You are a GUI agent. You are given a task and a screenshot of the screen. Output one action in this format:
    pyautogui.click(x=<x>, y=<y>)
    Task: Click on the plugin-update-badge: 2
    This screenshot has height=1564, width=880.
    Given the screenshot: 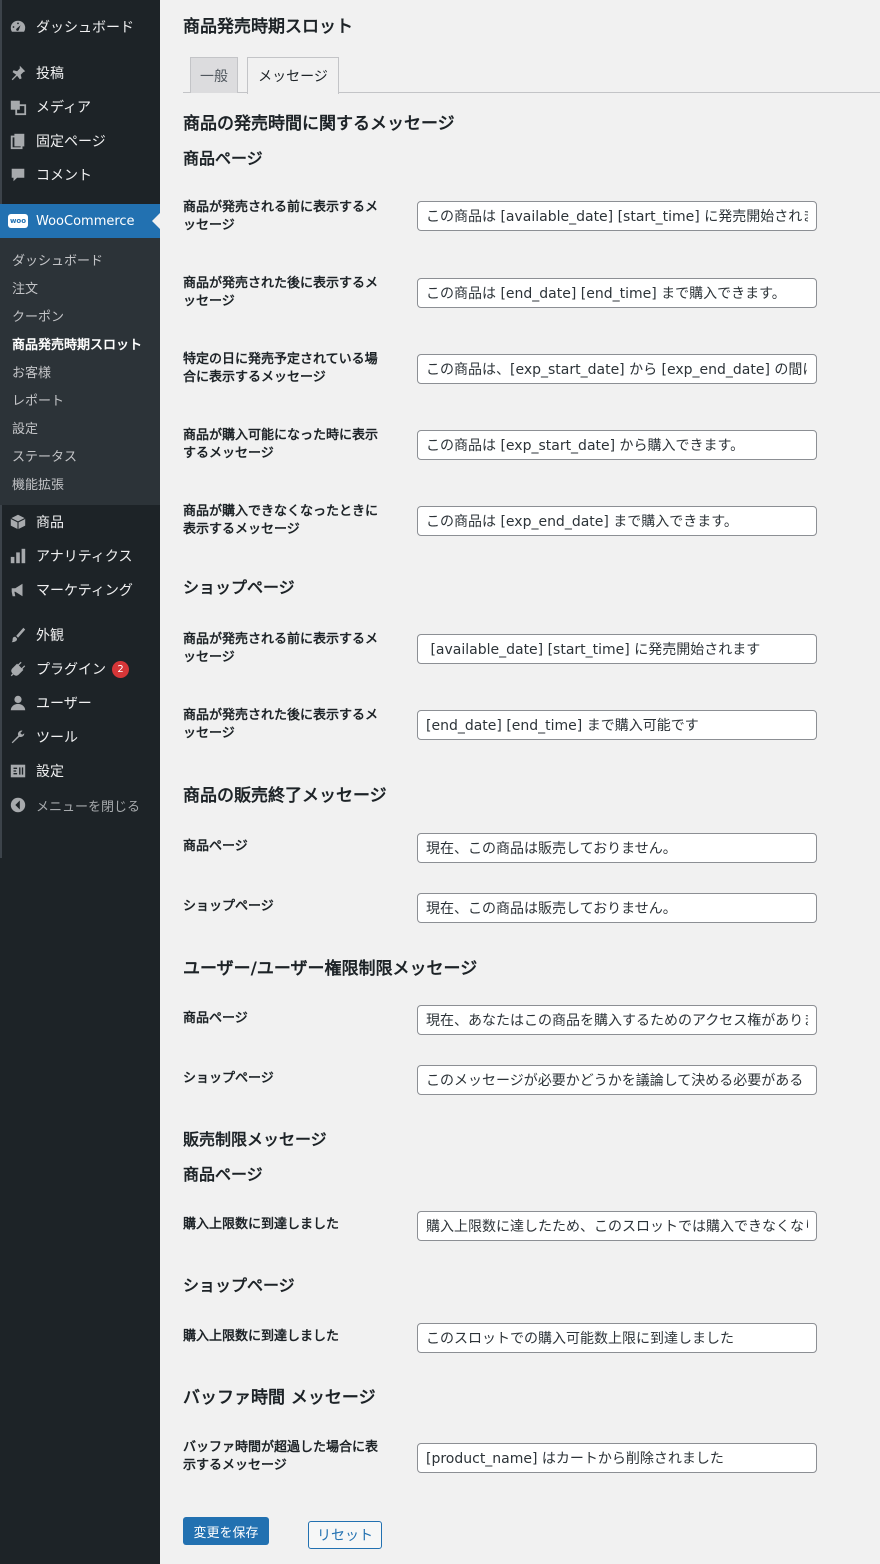 What is the action you would take?
    pyautogui.click(x=120, y=669)
    